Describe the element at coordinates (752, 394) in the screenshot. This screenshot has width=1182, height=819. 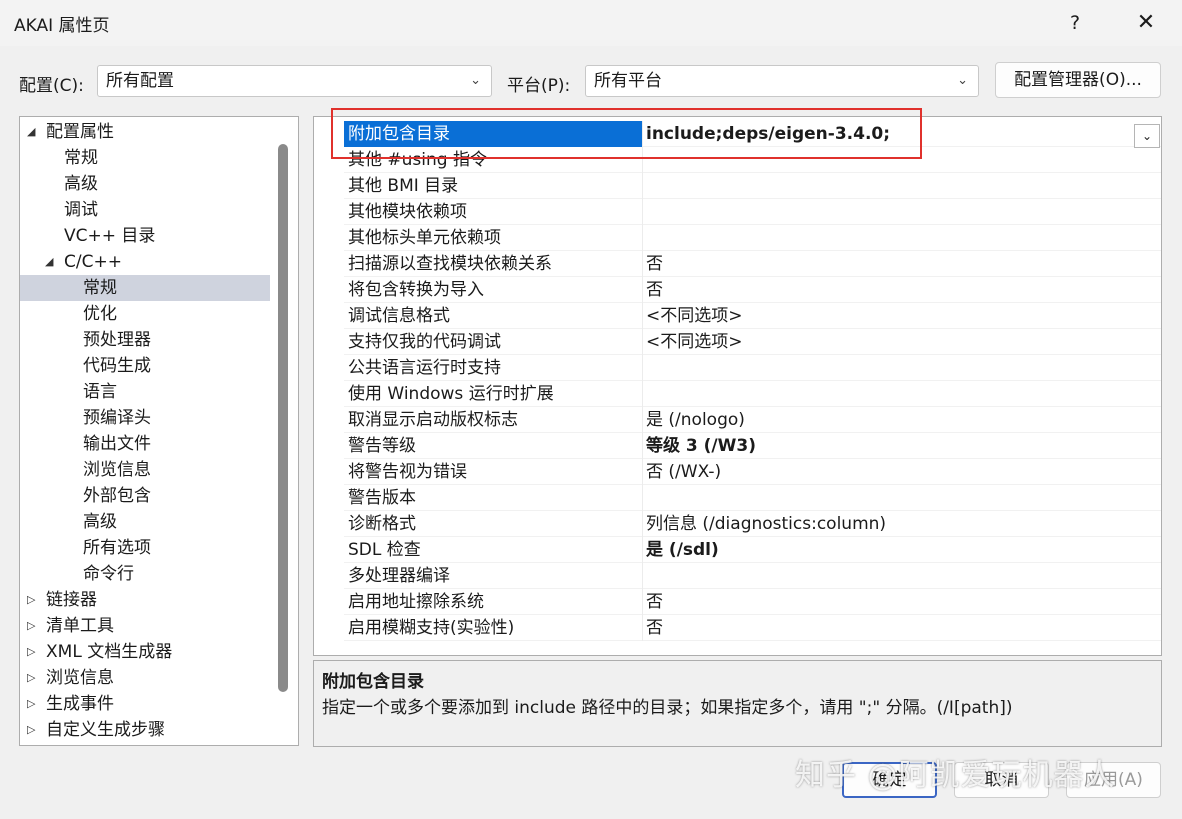
I see `property-row: 使用 Windows 运行时扩展` at that location.